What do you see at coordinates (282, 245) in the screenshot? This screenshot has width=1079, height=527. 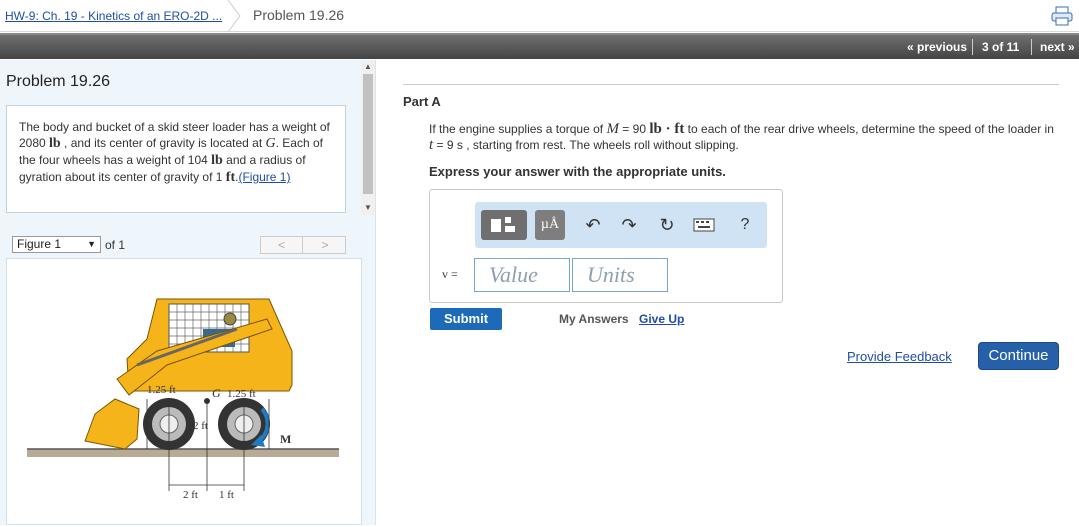 I see `prev-figure-icon: <` at bounding box center [282, 245].